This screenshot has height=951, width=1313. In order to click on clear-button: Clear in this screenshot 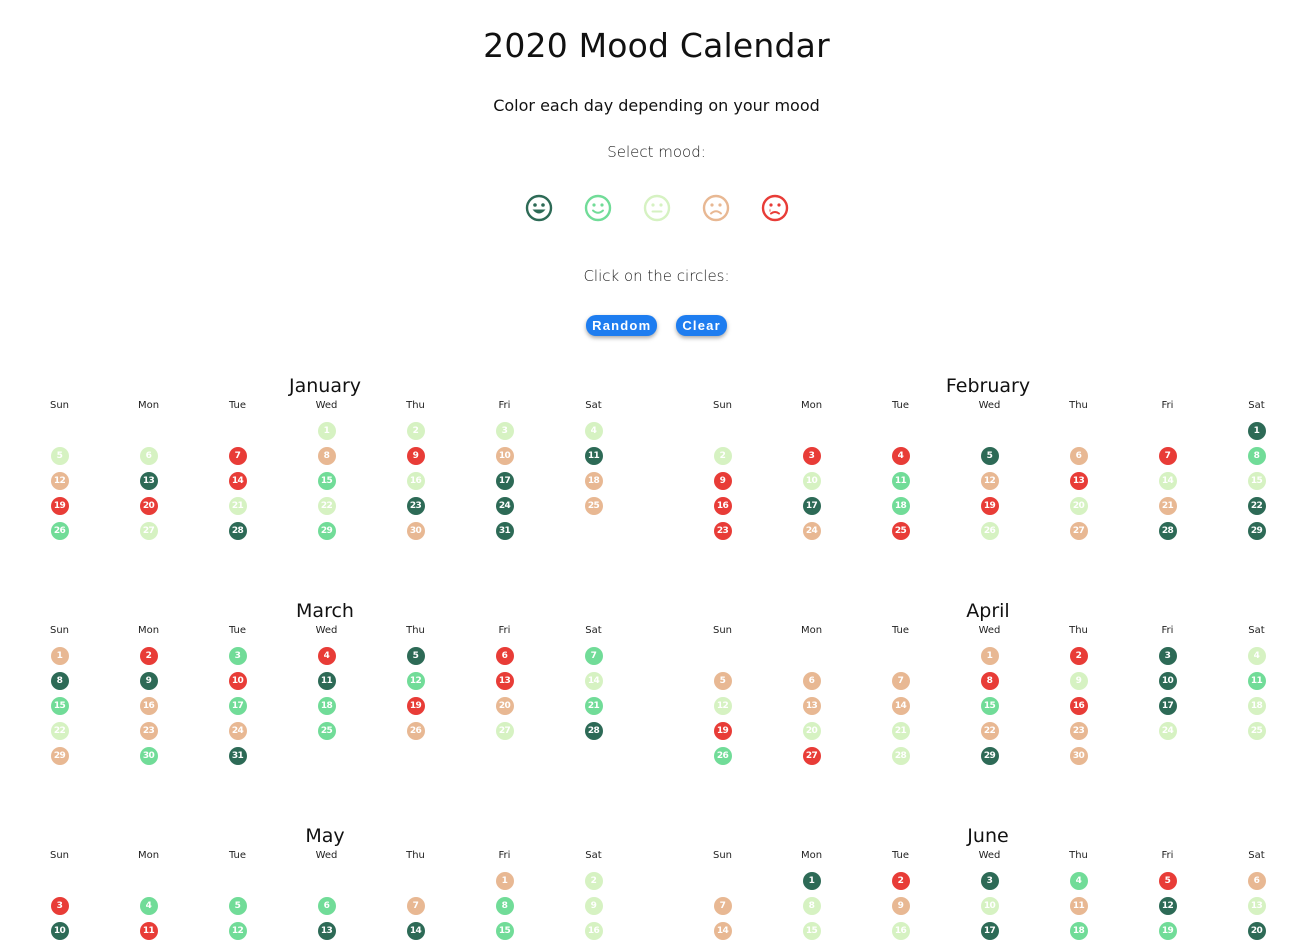, I will do `click(701, 325)`.